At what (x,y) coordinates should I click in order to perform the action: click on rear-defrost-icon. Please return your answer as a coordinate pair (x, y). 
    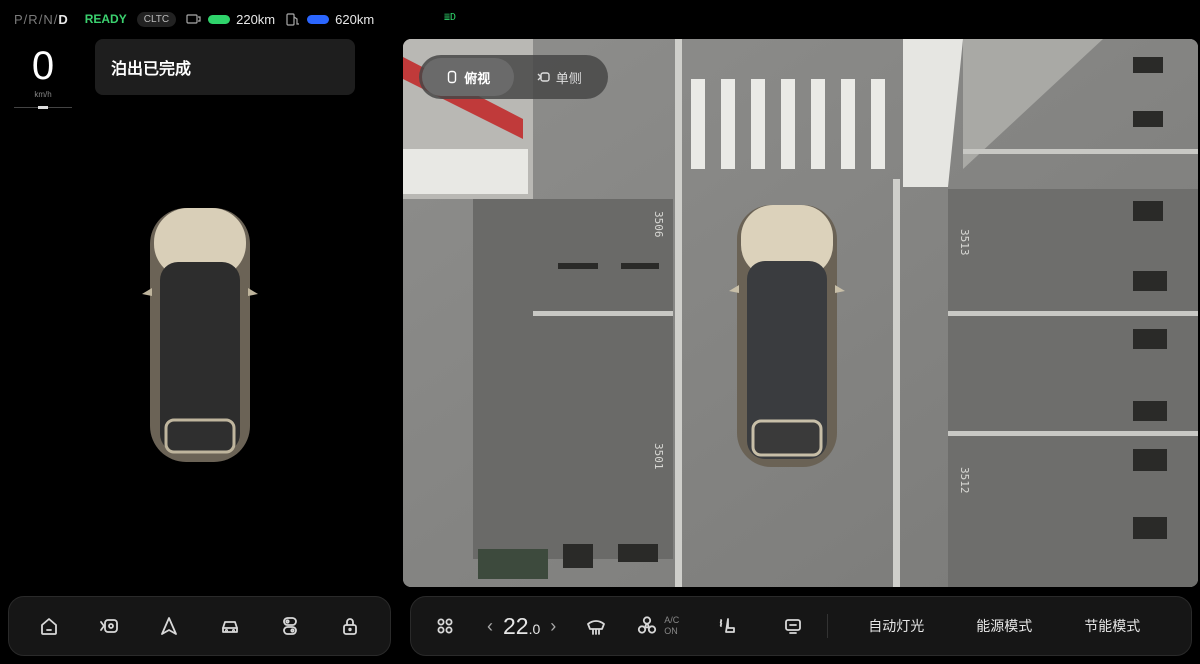
    Looking at the image, I should click on (596, 627).